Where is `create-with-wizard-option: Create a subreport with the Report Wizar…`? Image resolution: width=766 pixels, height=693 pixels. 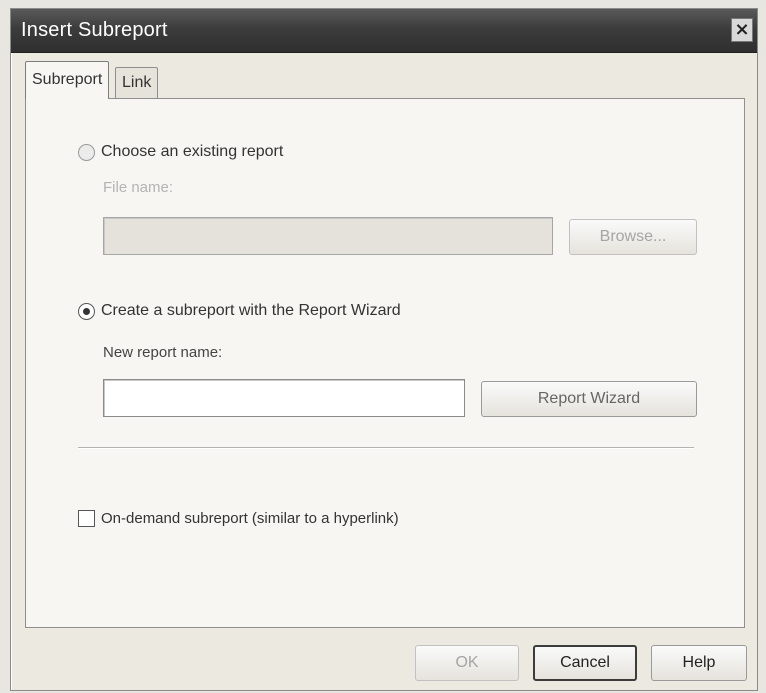
create-with-wizard-option: Create a subreport with the Report Wizar… is located at coordinates (239, 311).